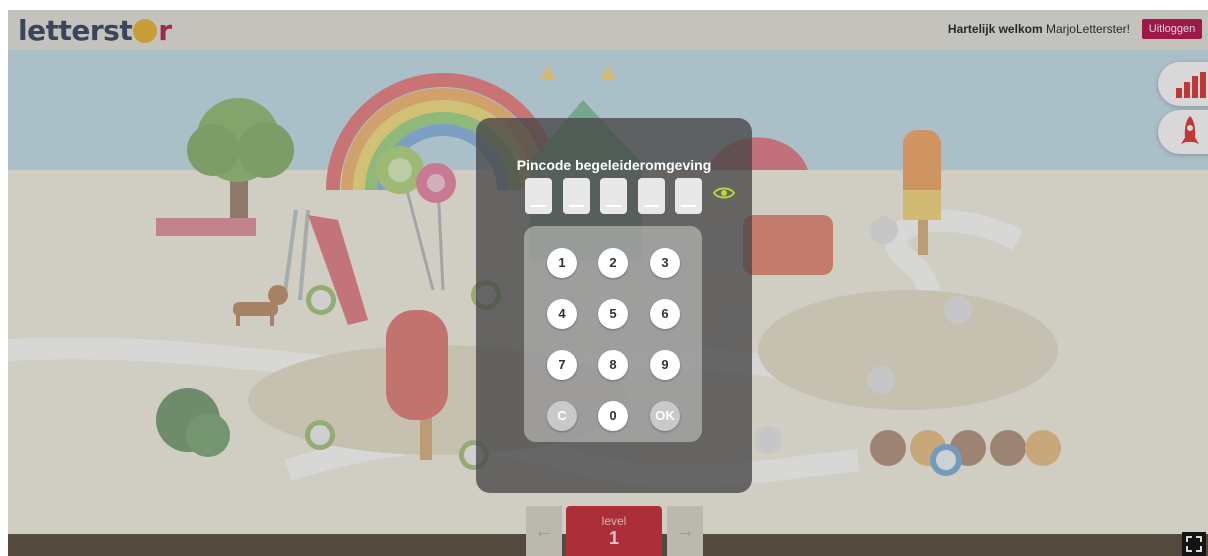 Image resolution: width=1208 pixels, height=556 pixels. What do you see at coordinates (562, 365) in the screenshot?
I see `key-7: 7` at bounding box center [562, 365].